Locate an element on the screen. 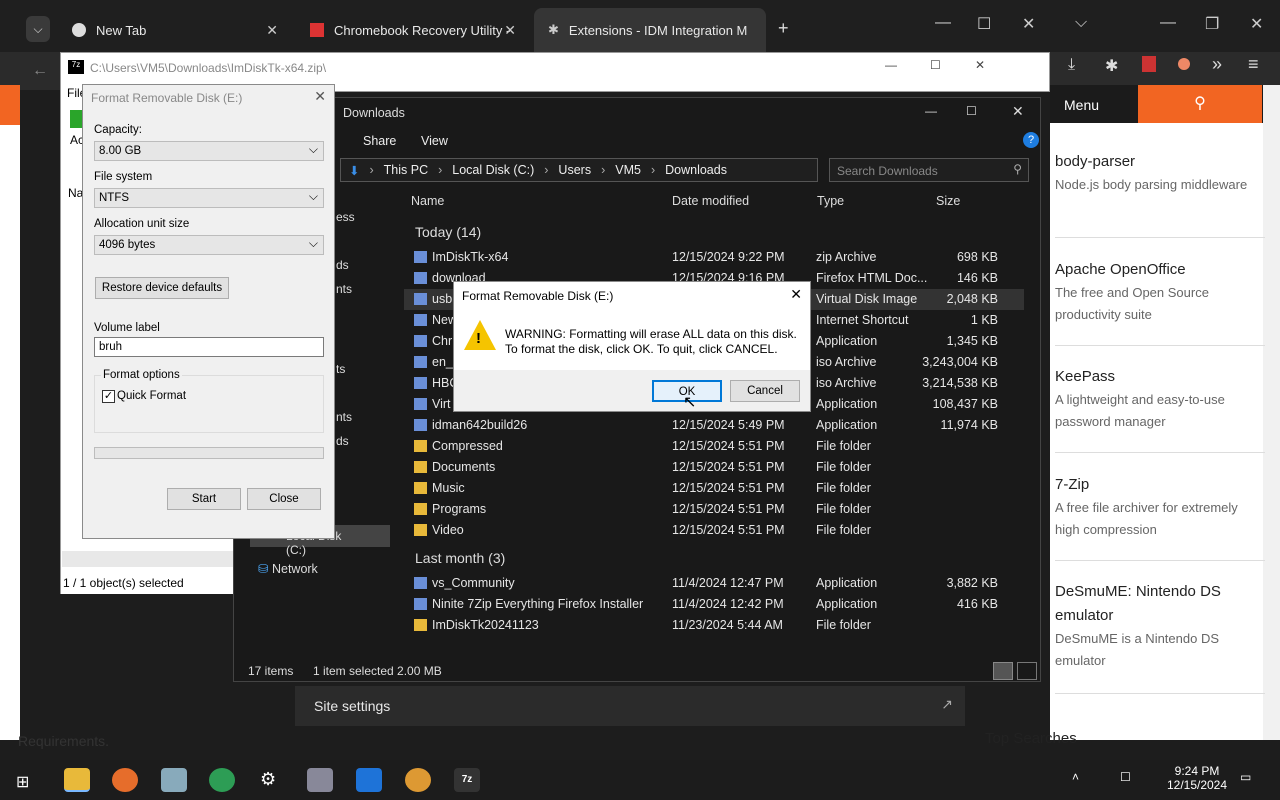 The width and height of the screenshot is (1280, 800). ribbon-view: View is located at coordinates (434, 141).